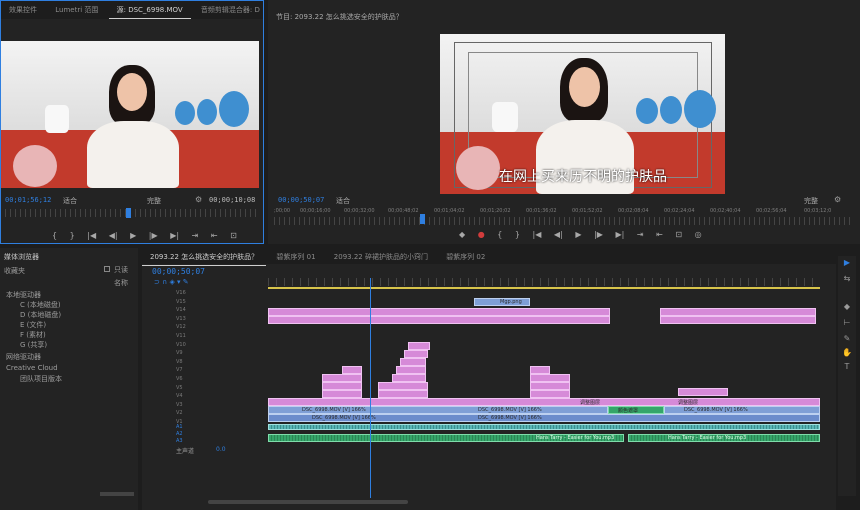  I want to click on video-track-header: V5, so click(216, 389).